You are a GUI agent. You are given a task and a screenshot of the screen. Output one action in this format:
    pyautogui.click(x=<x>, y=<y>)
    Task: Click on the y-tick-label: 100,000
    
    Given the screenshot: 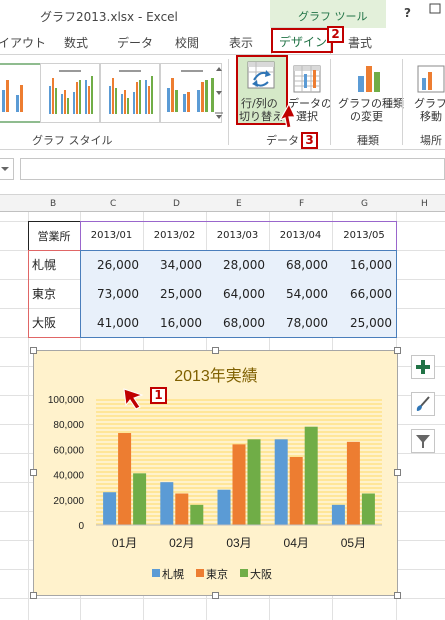 What is the action you would take?
    pyautogui.click(x=66, y=400)
    